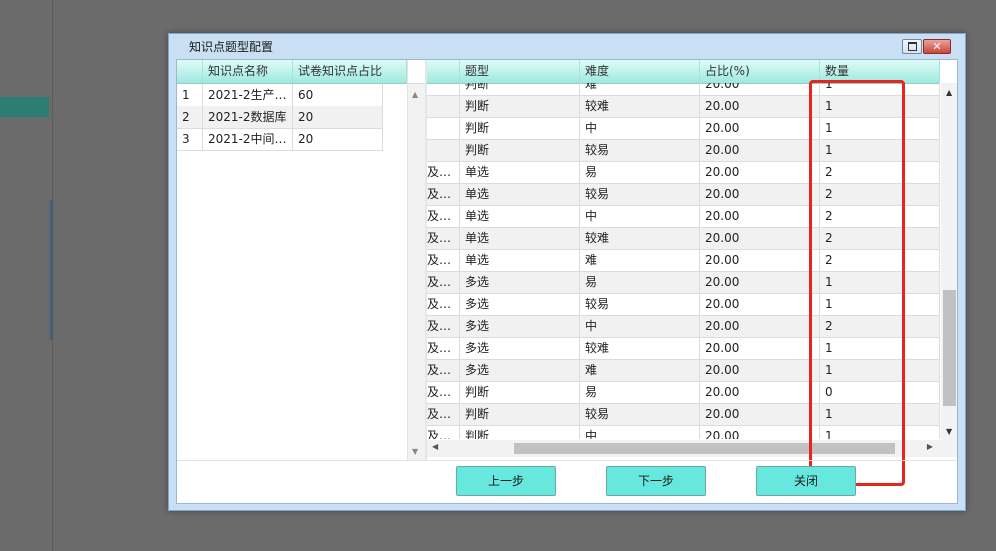  What do you see at coordinates (683, 129) in the screenshot?
I see `table-row: 判断中 20.00 1` at bounding box center [683, 129].